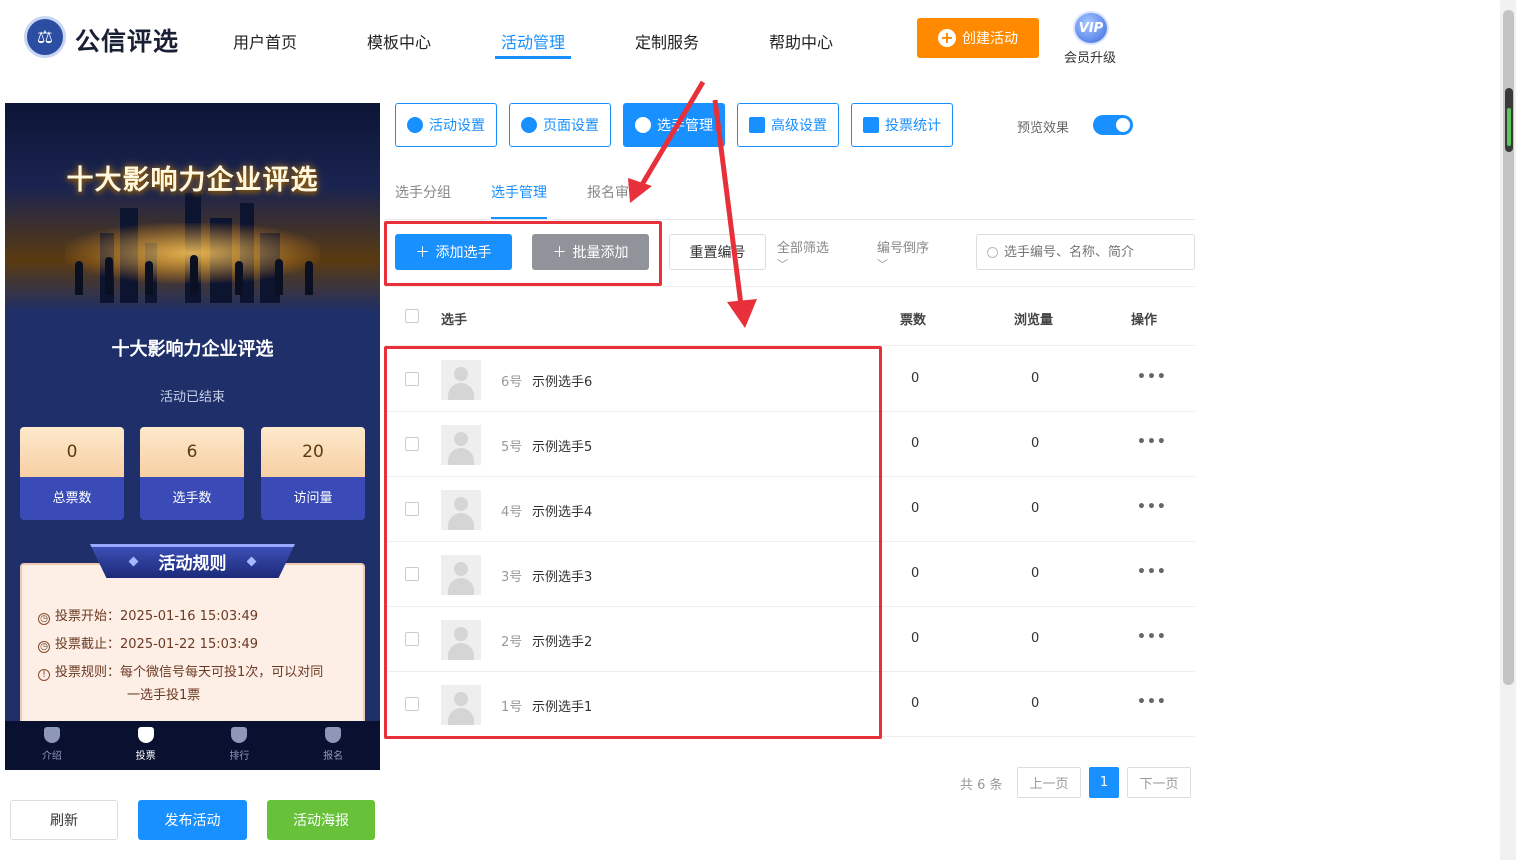 This screenshot has height=860, width=1516. I want to click on annotation-arrows, so click(692, 204).